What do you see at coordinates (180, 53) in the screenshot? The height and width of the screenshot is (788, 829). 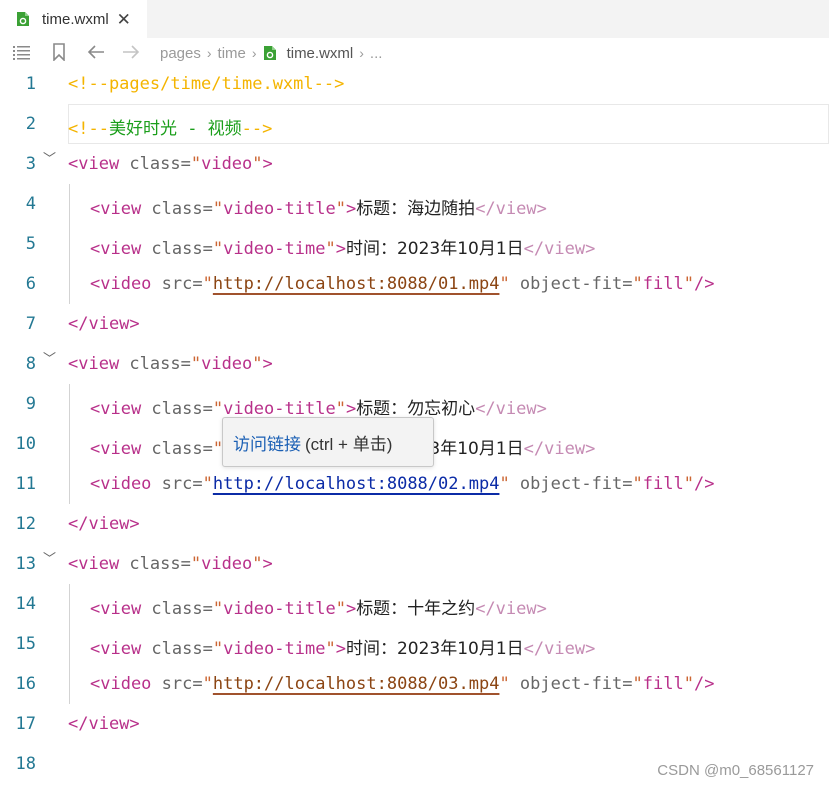 I see `breadcrumb-item-pages: pages` at bounding box center [180, 53].